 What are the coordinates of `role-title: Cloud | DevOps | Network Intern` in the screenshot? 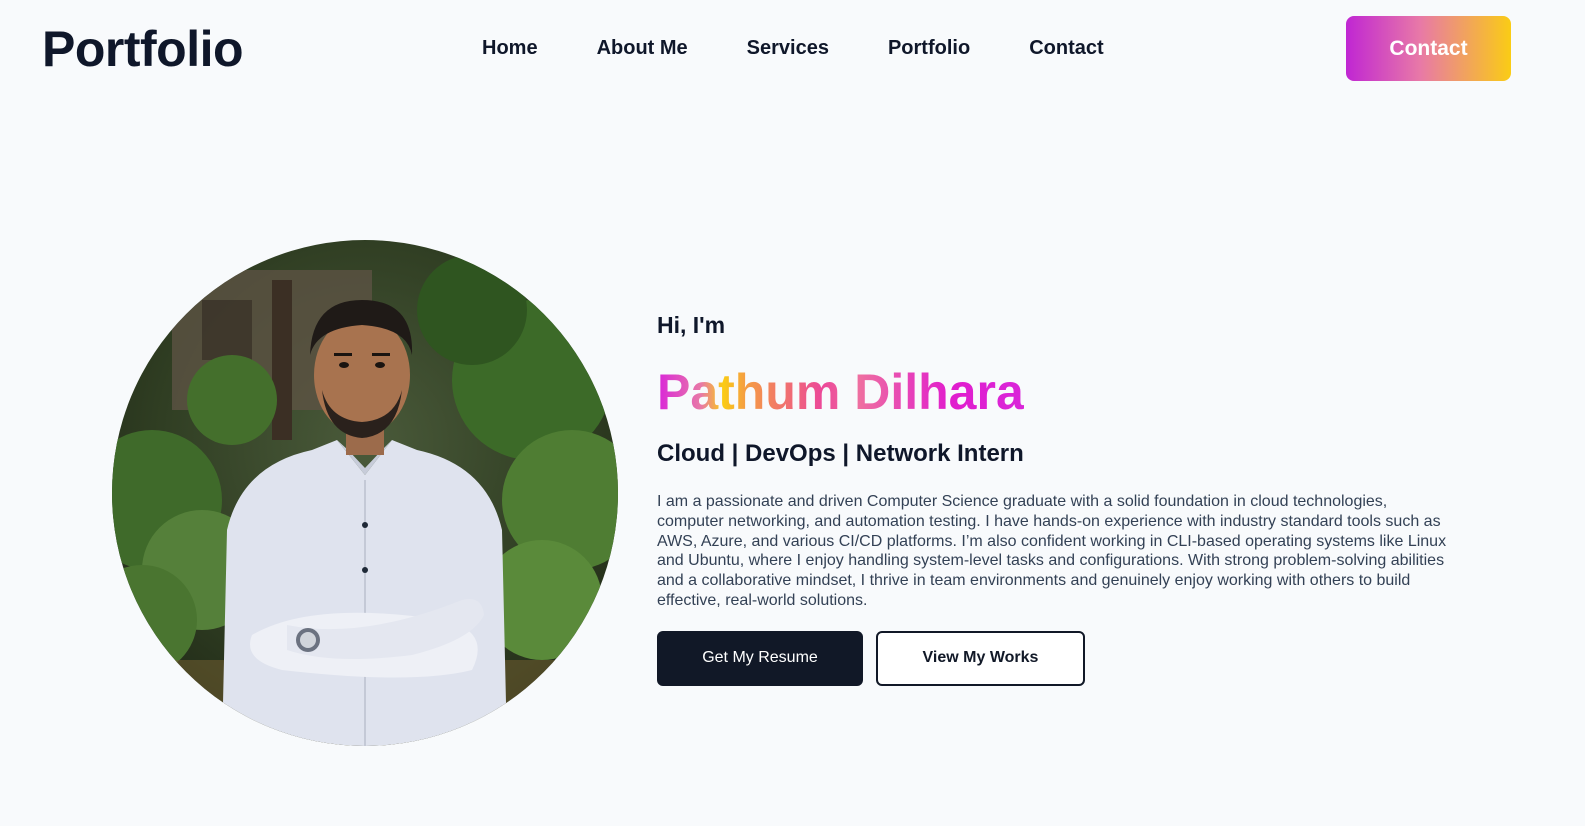 It's located at (840, 453).